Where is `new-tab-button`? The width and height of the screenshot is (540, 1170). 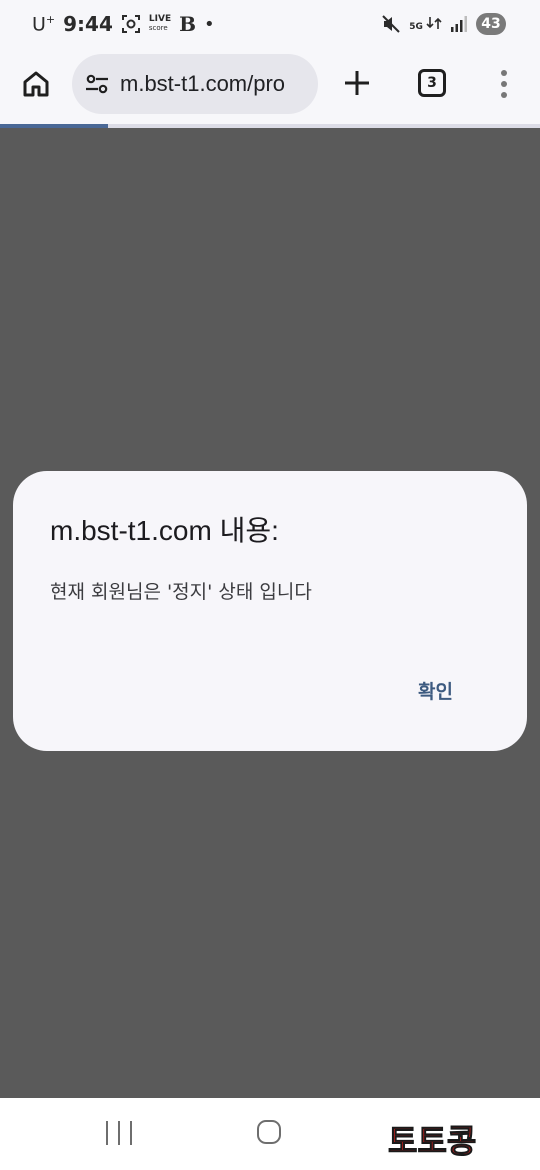
new-tab-button is located at coordinates (357, 83).